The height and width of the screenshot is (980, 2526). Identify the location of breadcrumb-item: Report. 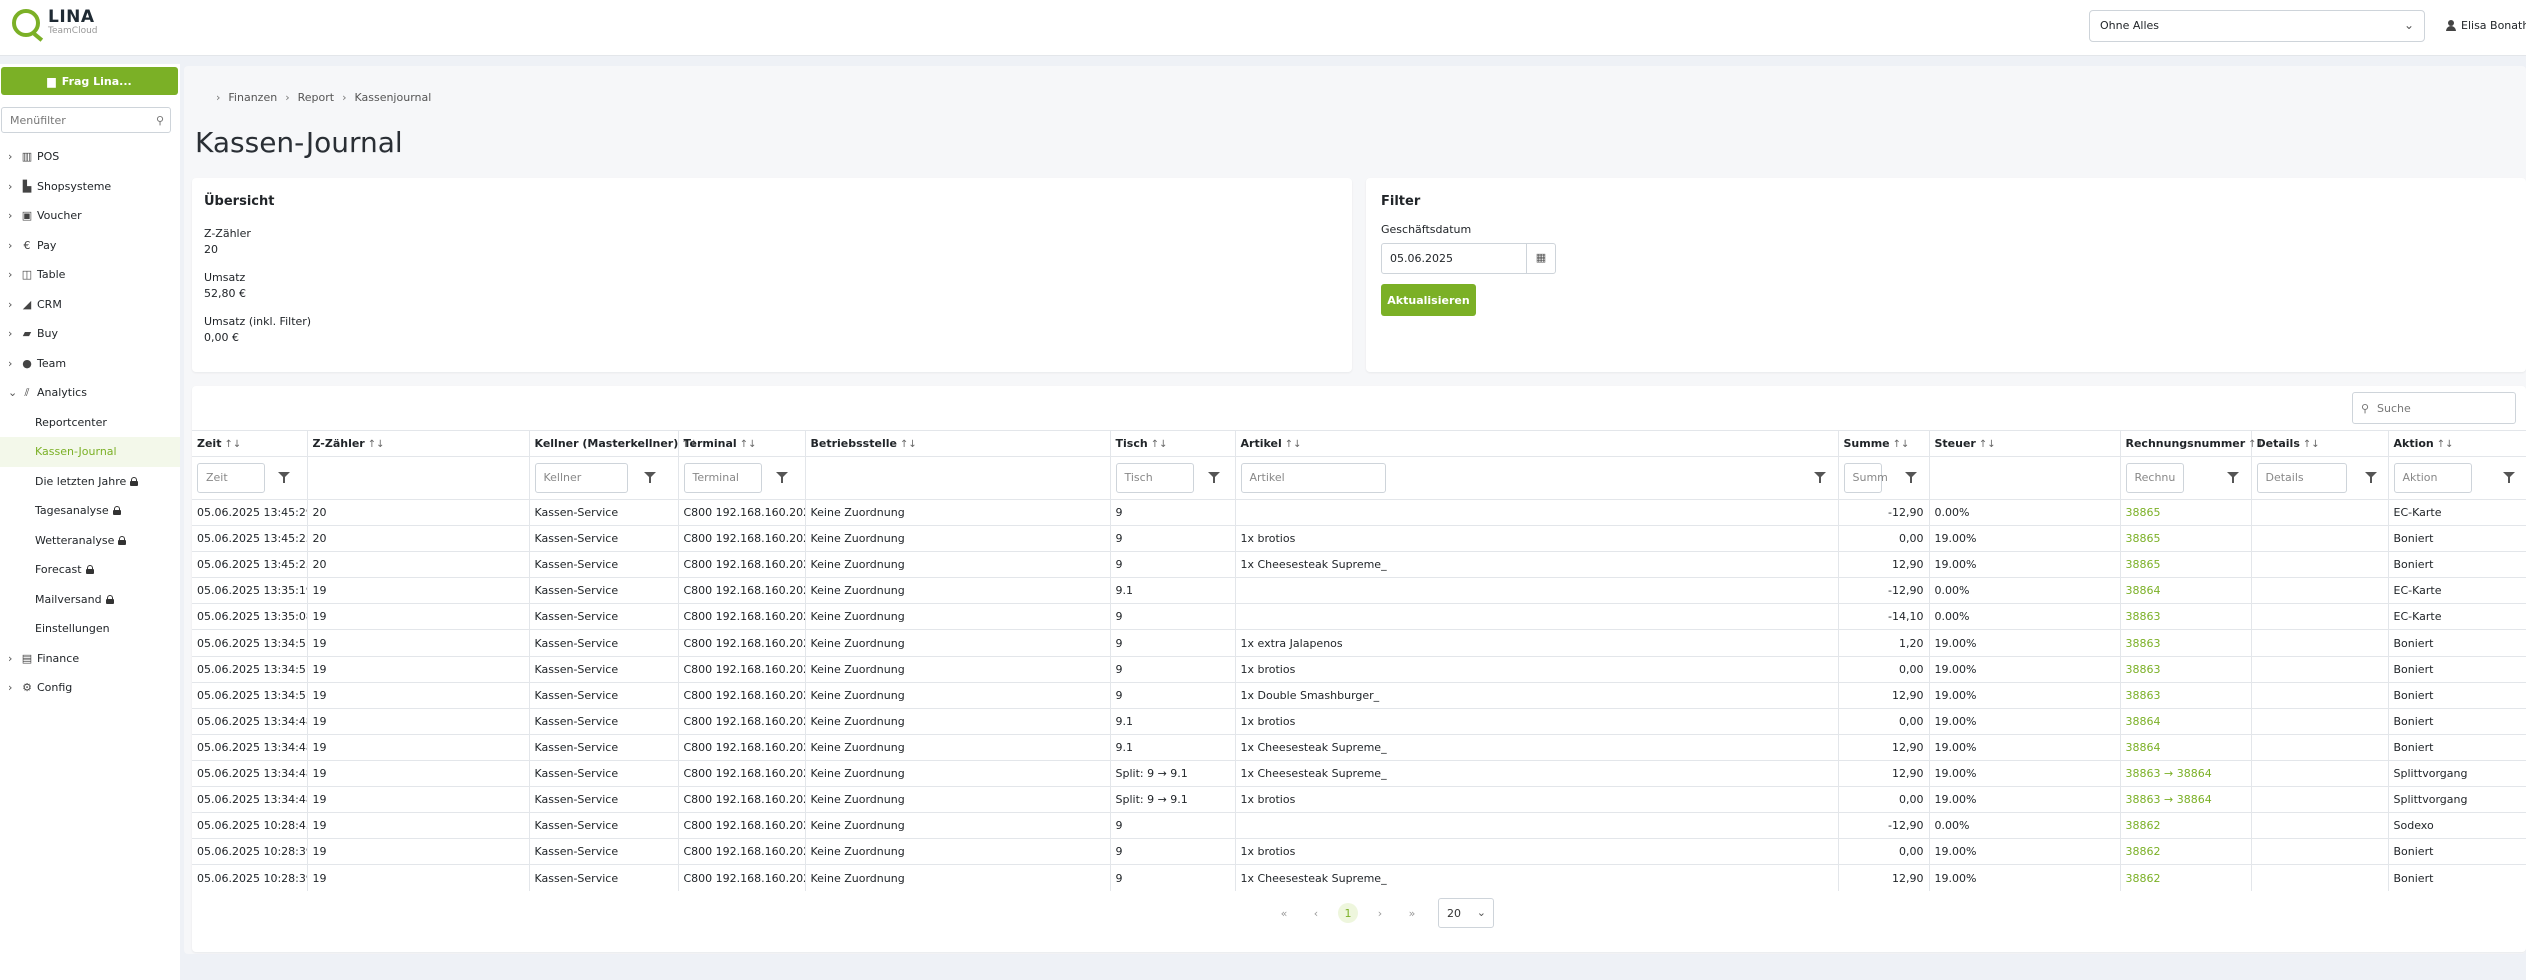
(316, 97).